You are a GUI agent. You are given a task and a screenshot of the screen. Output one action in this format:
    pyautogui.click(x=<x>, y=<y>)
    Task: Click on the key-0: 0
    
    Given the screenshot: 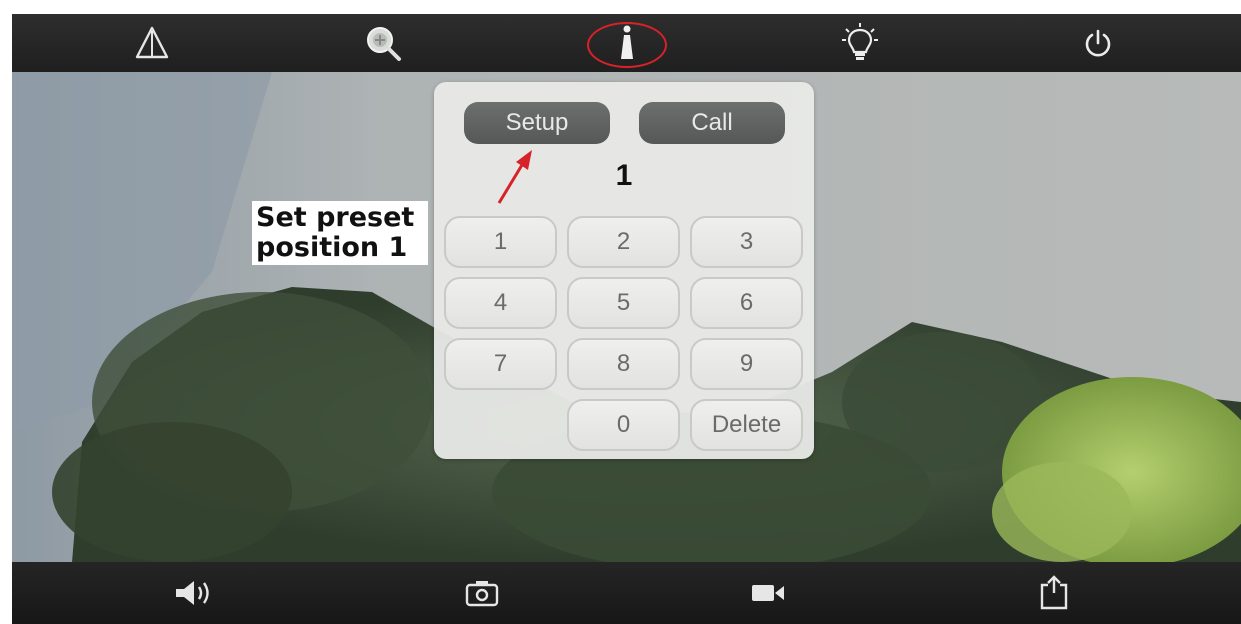 What is the action you would take?
    pyautogui.click(x=623, y=425)
    